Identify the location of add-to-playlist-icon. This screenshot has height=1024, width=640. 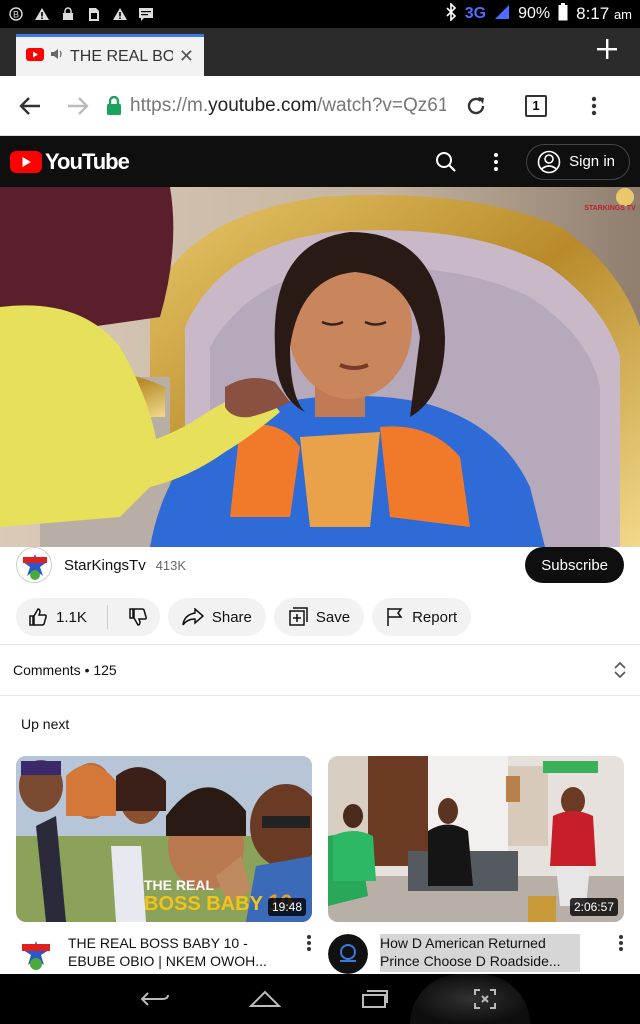
(298, 616).